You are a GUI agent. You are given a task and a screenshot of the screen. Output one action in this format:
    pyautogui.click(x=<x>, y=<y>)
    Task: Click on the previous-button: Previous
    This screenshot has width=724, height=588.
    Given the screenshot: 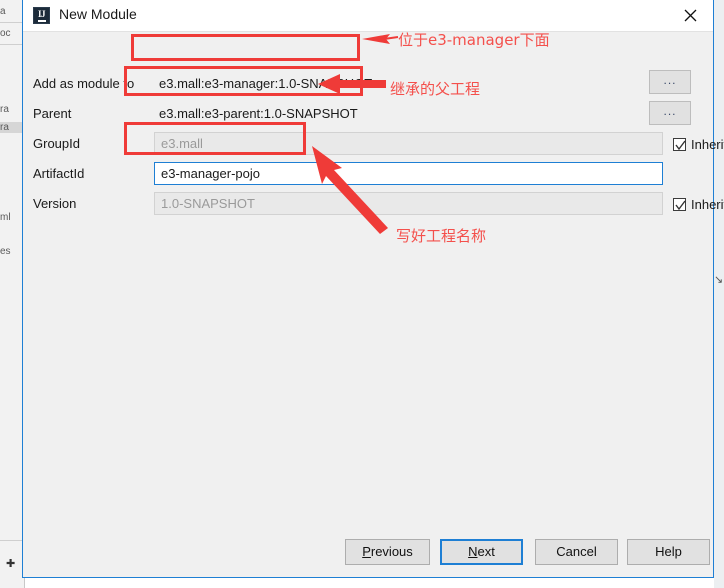 What is the action you would take?
    pyautogui.click(x=387, y=552)
    